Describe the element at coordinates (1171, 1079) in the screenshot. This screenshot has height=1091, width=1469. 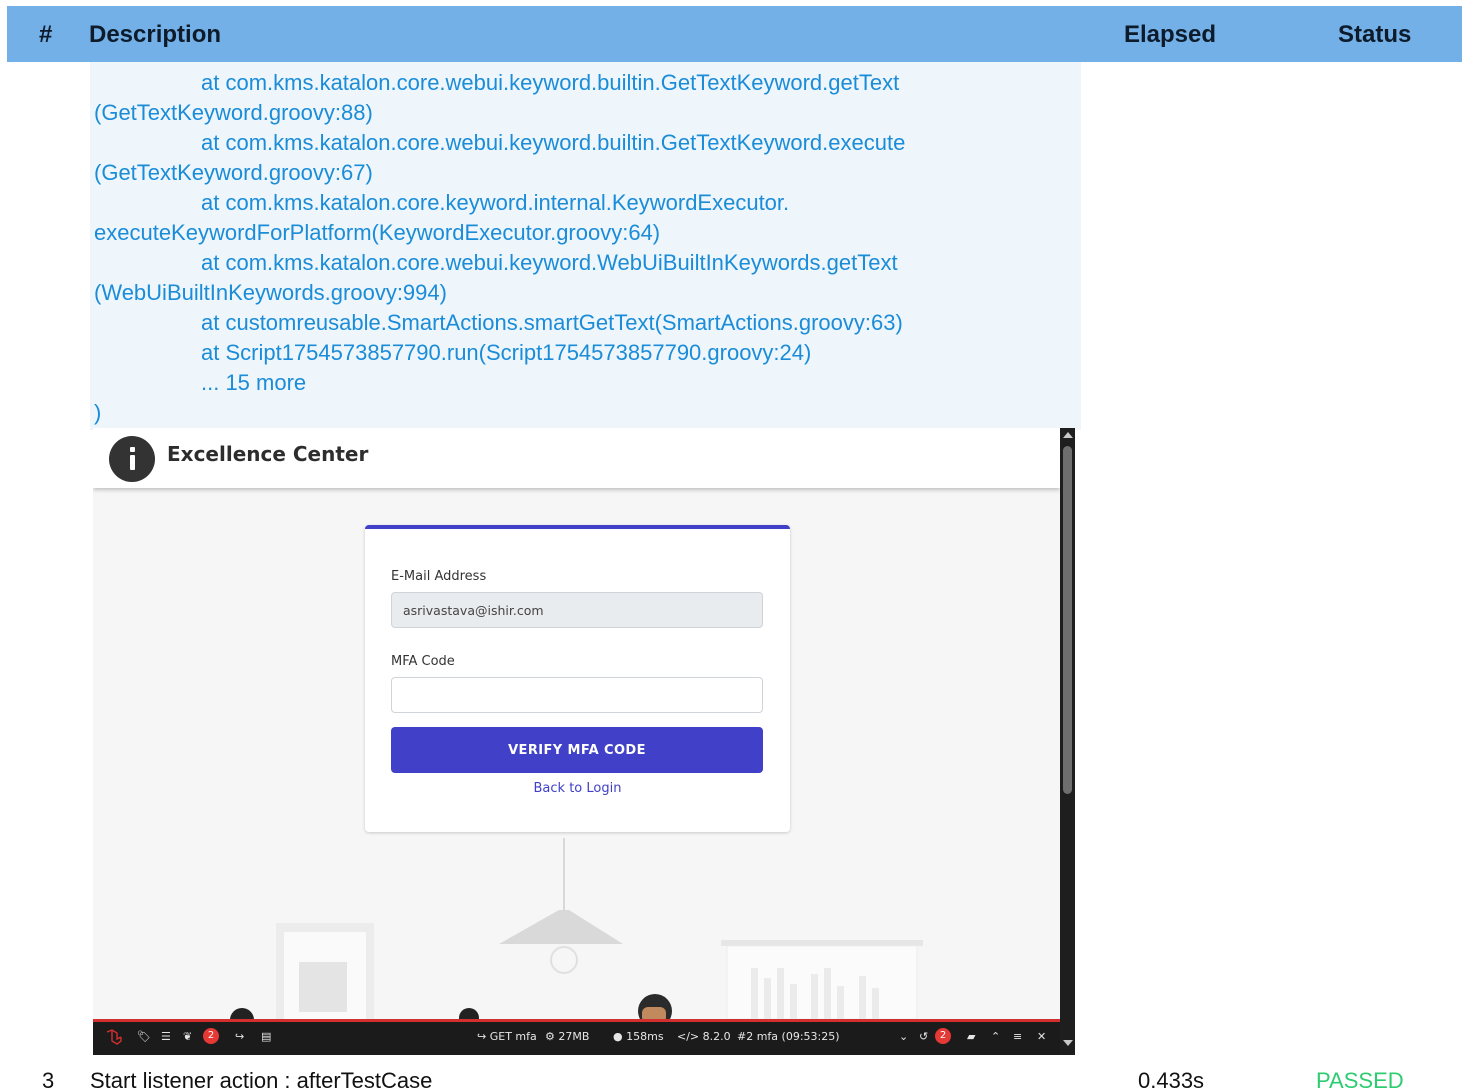
I see `row-elapsed: 0.433s` at that location.